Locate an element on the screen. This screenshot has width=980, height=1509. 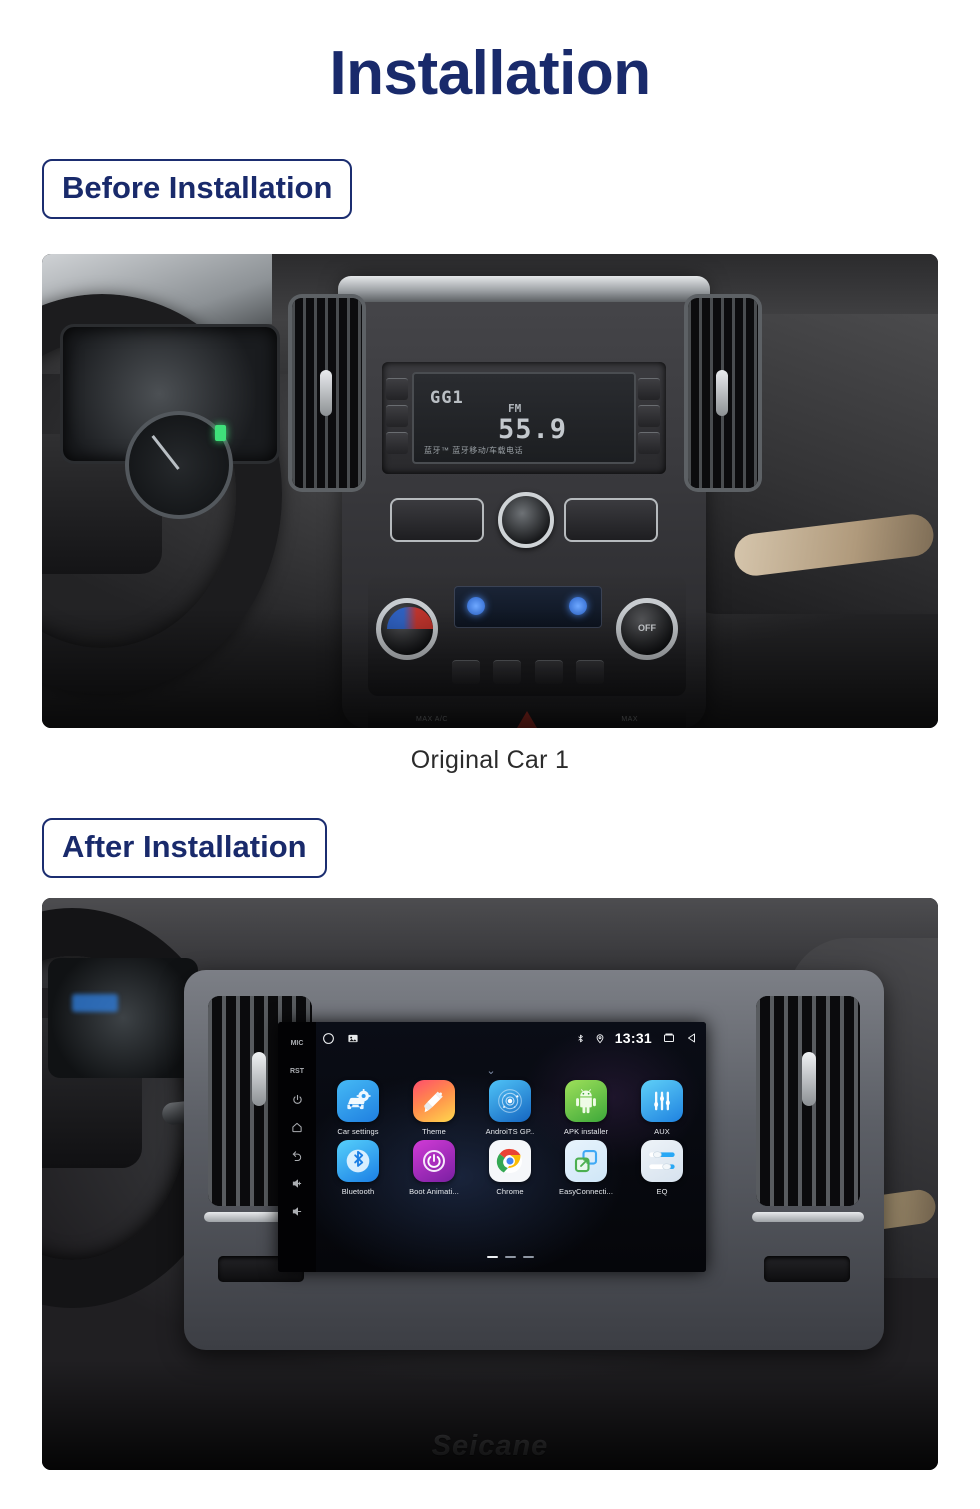
page-title: Installation is located at coordinates (490, 73).